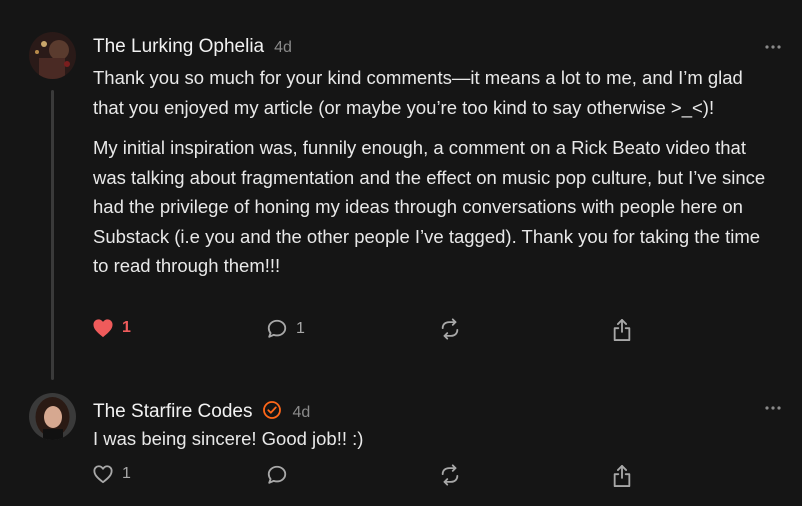 The width and height of the screenshot is (802, 506). What do you see at coordinates (300, 328) in the screenshot?
I see `reply-count: 1` at bounding box center [300, 328].